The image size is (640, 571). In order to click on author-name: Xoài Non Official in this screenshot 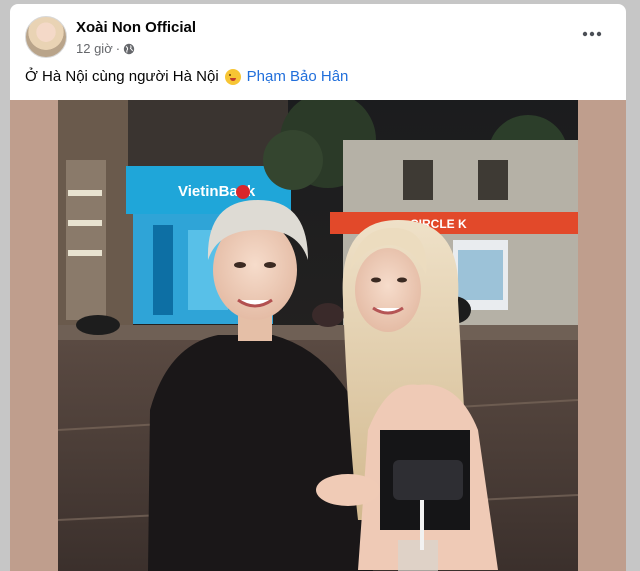, I will do `click(136, 27)`.